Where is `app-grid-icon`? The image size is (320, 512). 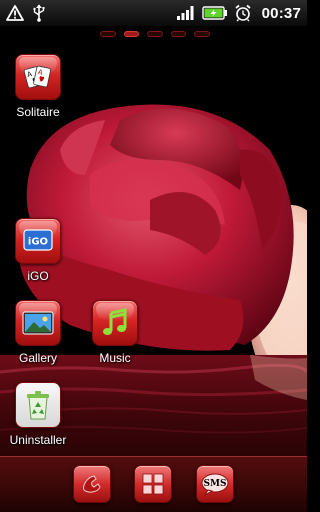 app-grid-icon is located at coordinates (153, 484).